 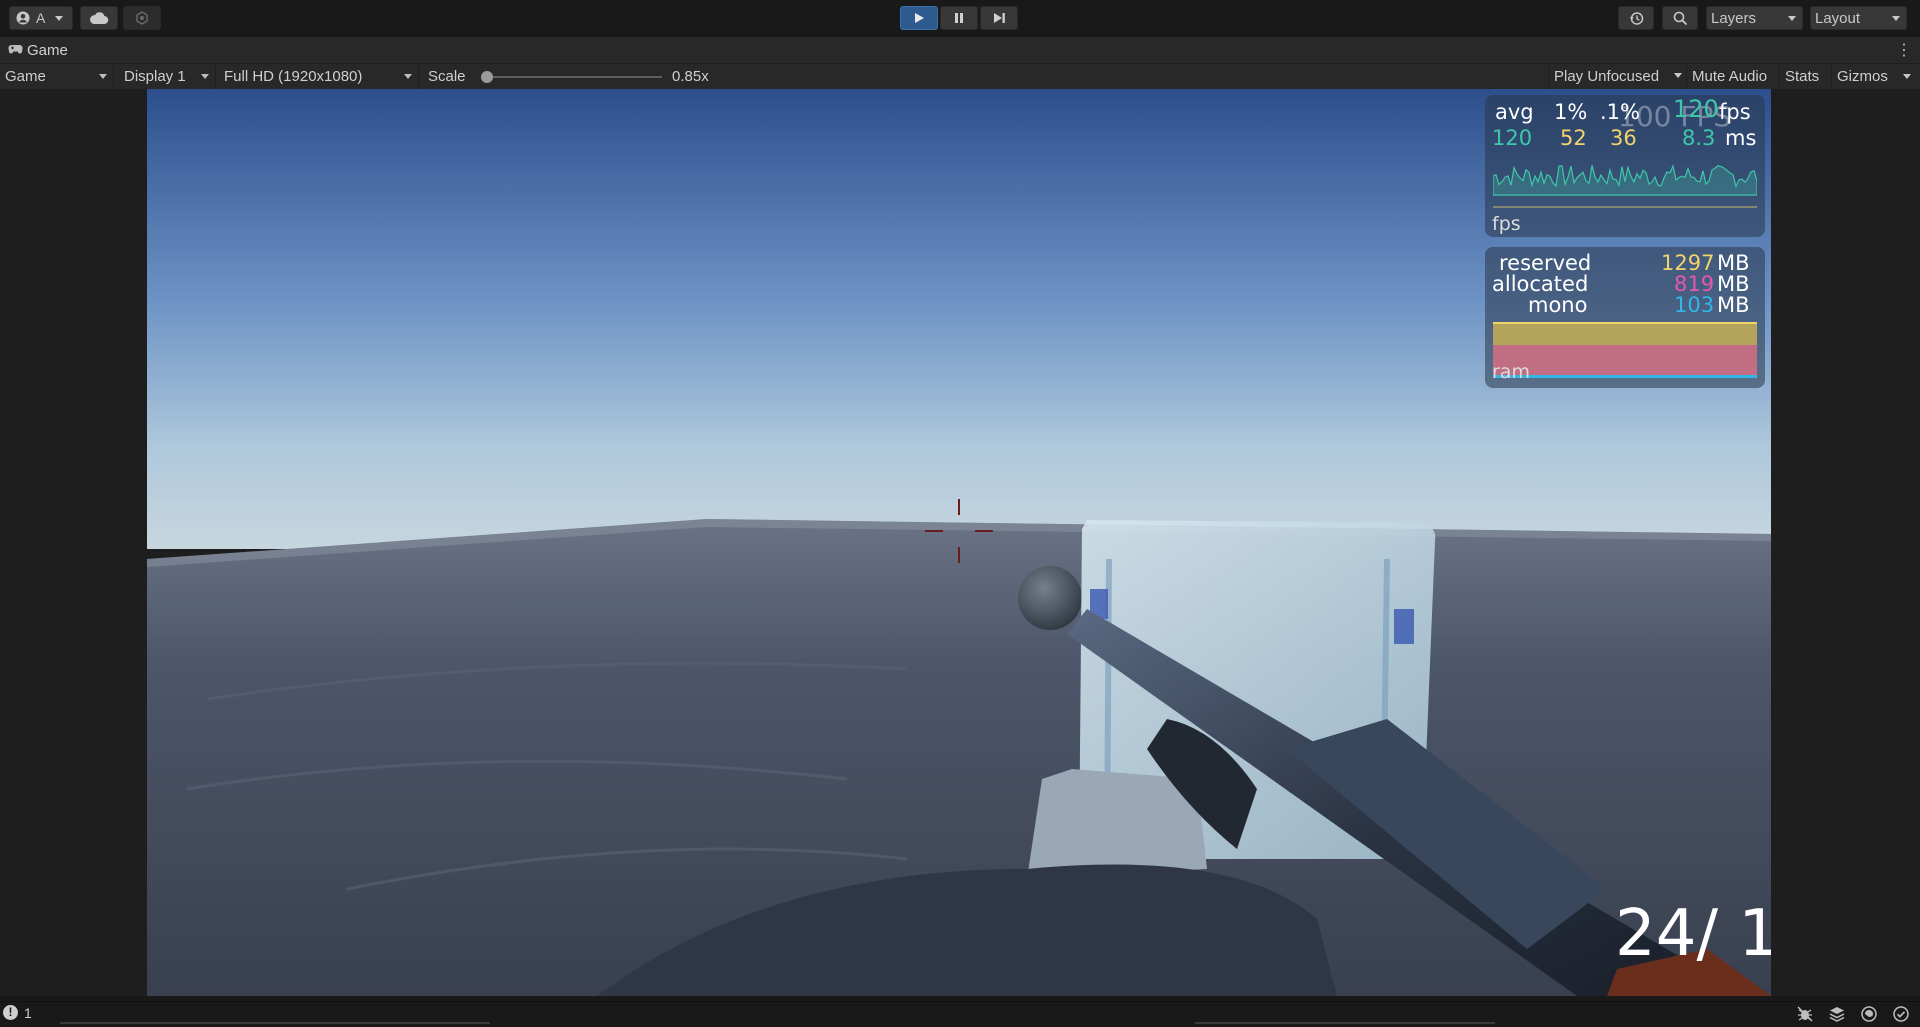 I want to click on lighting-icon, so click(x=1869, y=1016).